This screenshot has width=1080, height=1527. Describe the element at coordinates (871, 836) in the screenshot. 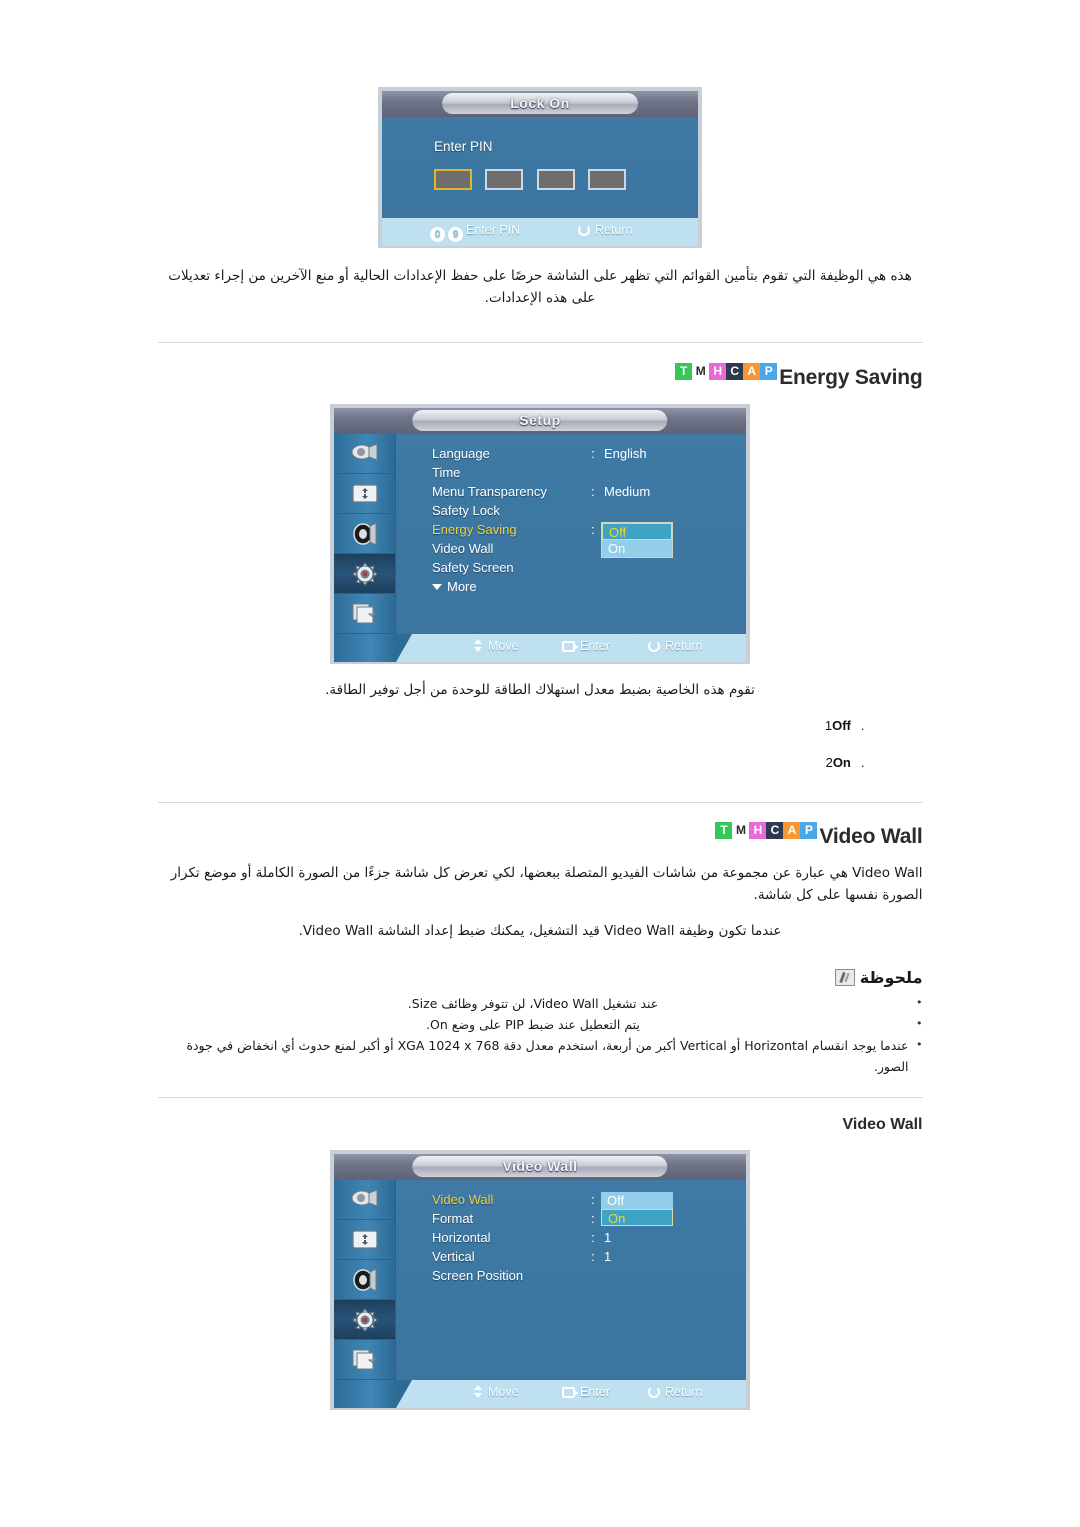

I see `video-wall-title: Video Wall` at that location.